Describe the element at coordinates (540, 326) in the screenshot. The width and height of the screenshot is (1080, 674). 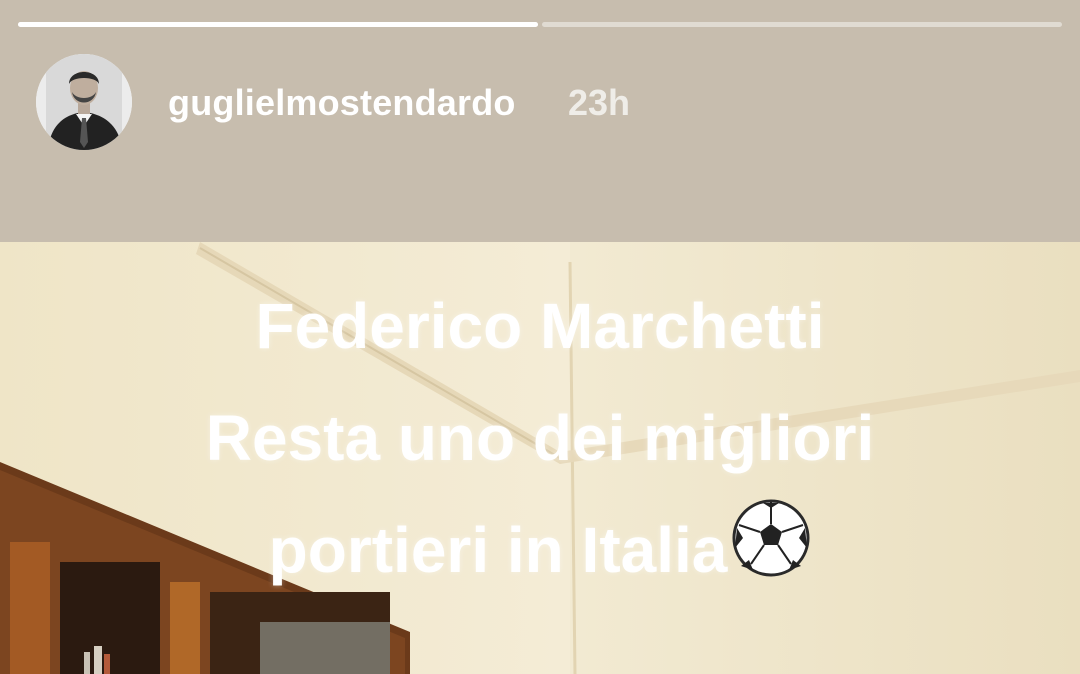
I see `caption-line-1: Federico Marchetti` at that location.